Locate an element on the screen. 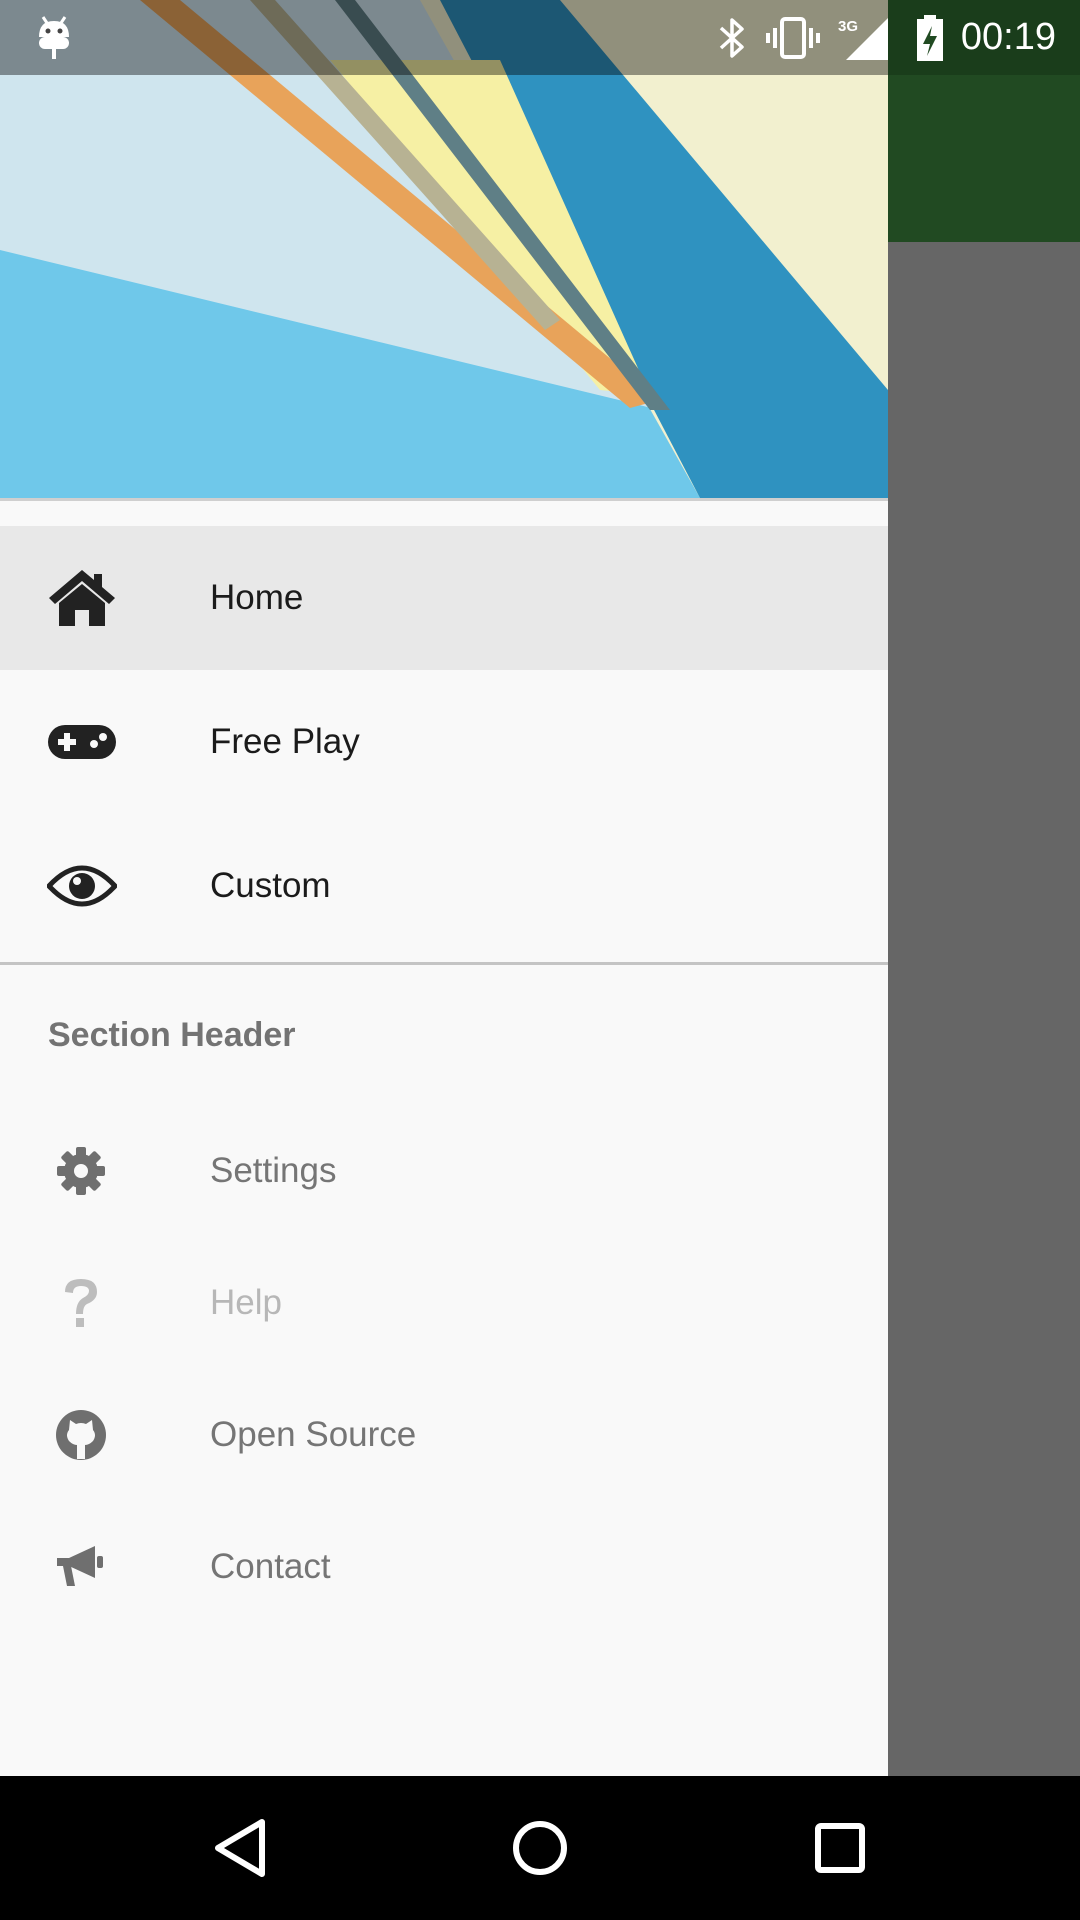 This screenshot has height=1920, width=1080. status-bar: 3G 00:19 is located at coordinates (540, 37).